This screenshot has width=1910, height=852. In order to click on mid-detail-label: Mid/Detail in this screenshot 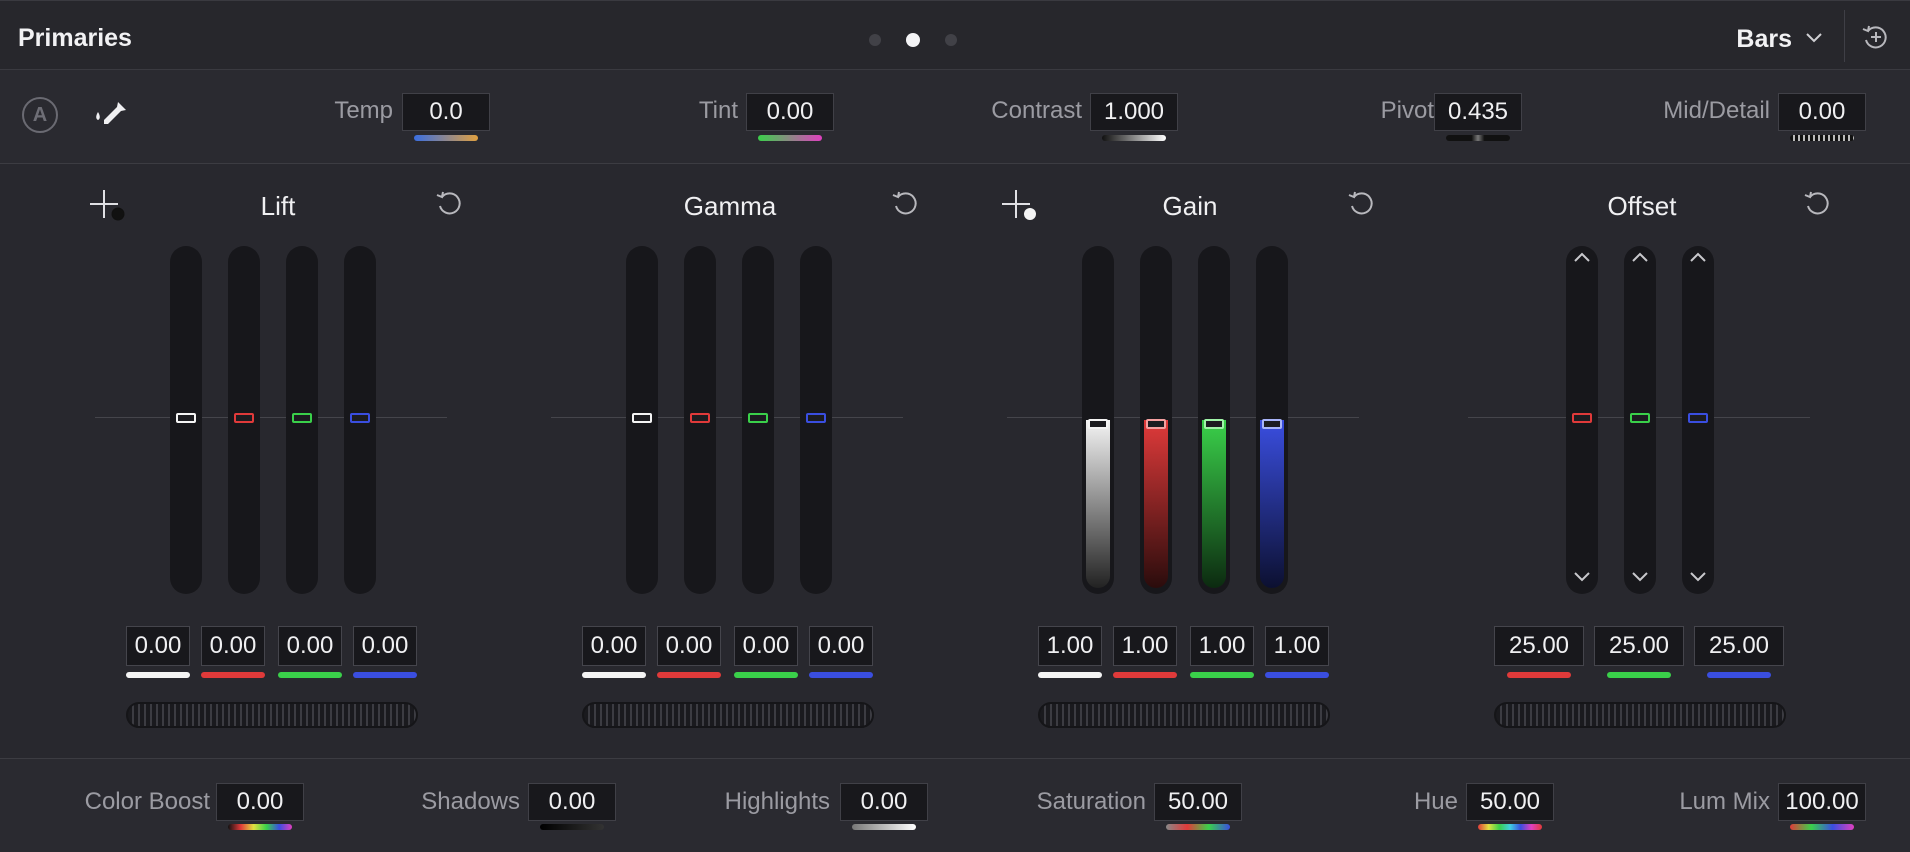, I will do `click(1716, 110)`.